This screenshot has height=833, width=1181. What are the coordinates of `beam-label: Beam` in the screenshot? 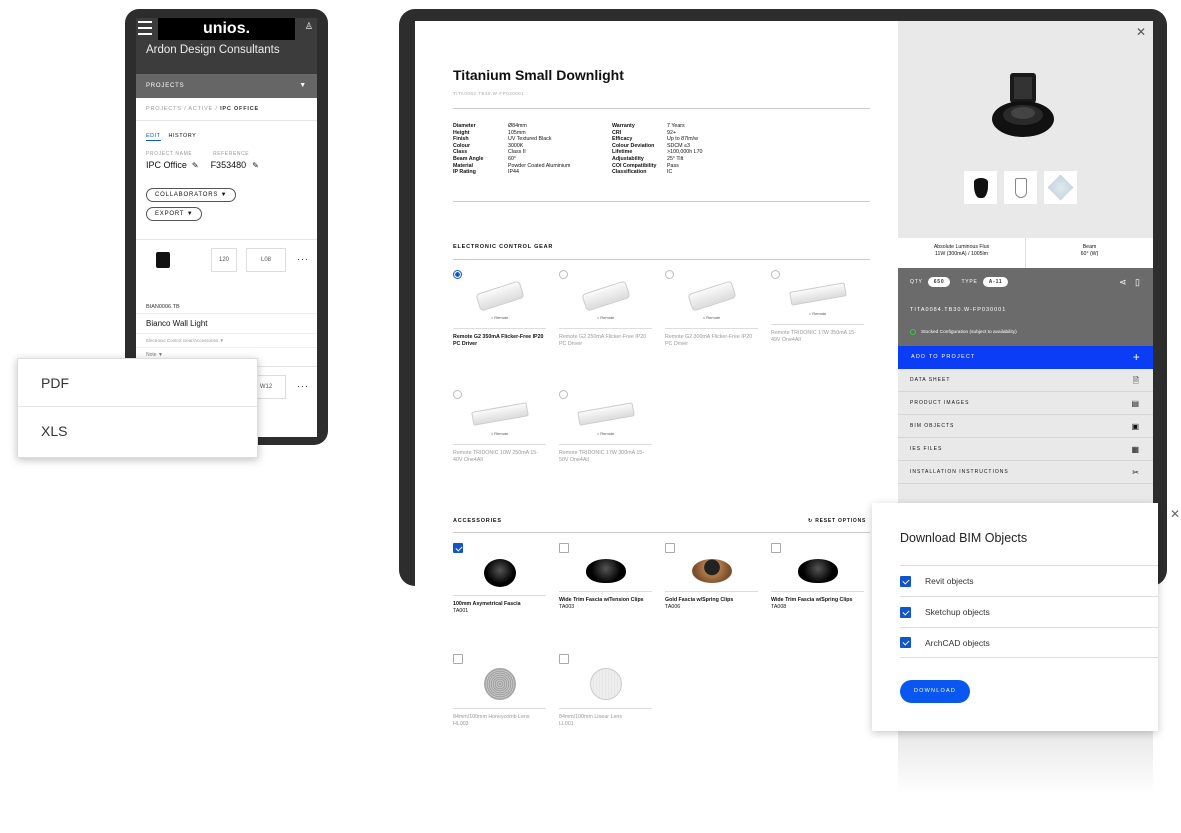 It's located at (1089, 247).